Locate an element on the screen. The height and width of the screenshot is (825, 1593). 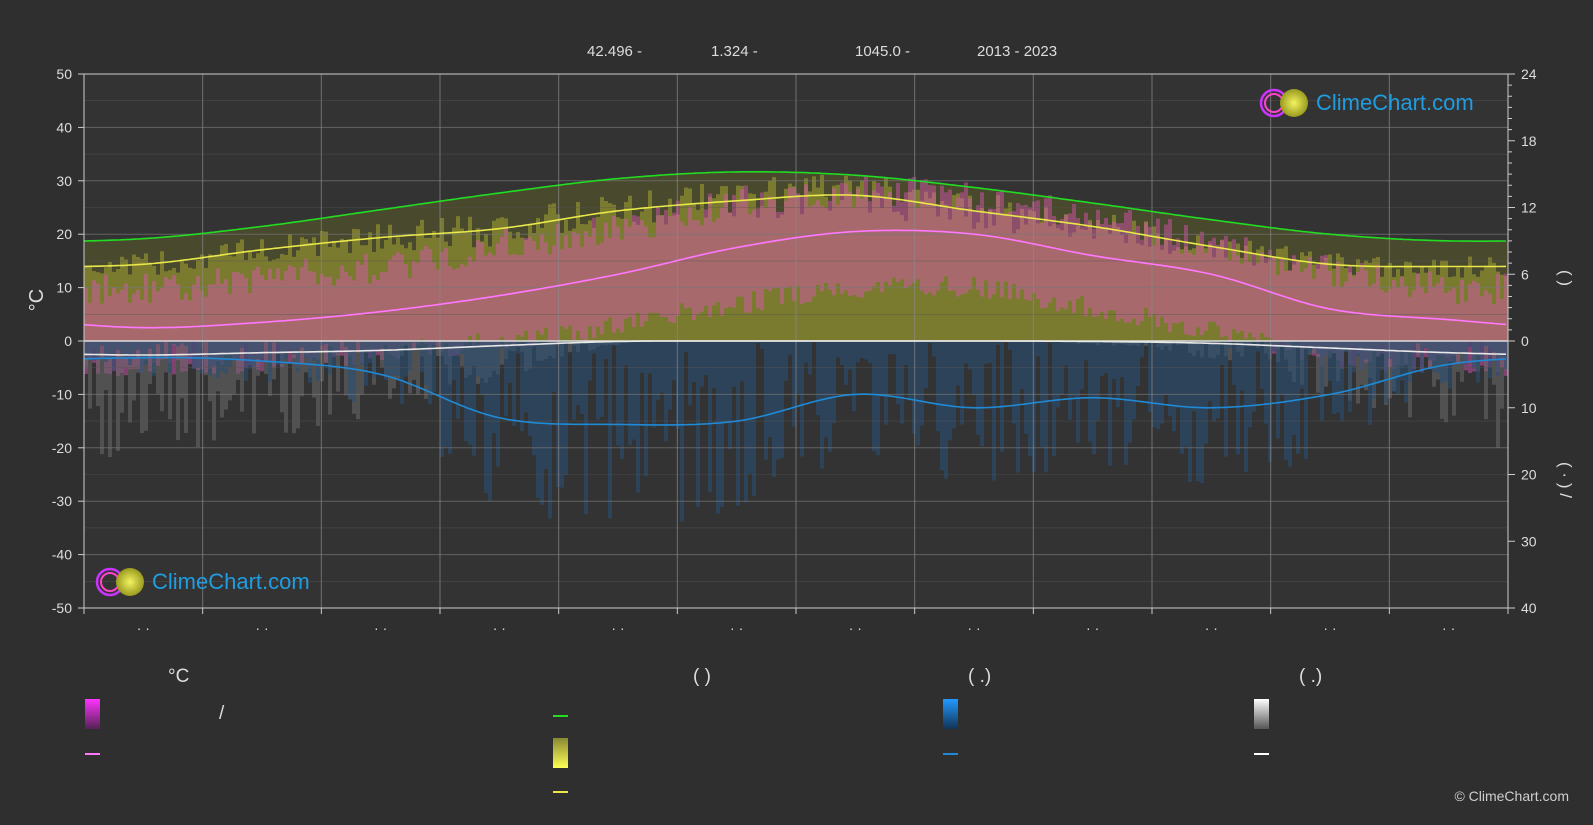
left-tick-label: 50 is located at coordinates (64, 74).